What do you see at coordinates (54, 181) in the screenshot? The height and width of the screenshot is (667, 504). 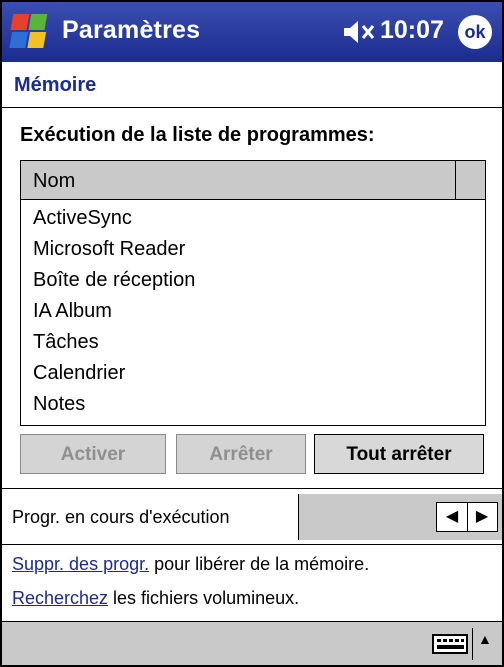 I see `column-header-nom: Nom` at bounding box center [54, 181].